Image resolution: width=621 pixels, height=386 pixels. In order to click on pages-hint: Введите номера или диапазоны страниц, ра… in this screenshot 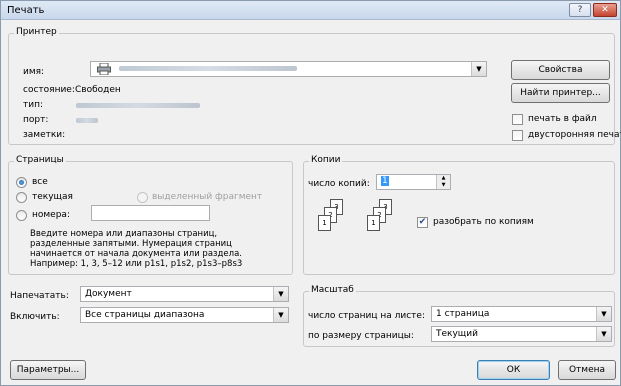, I will do `click(136, 249)`.